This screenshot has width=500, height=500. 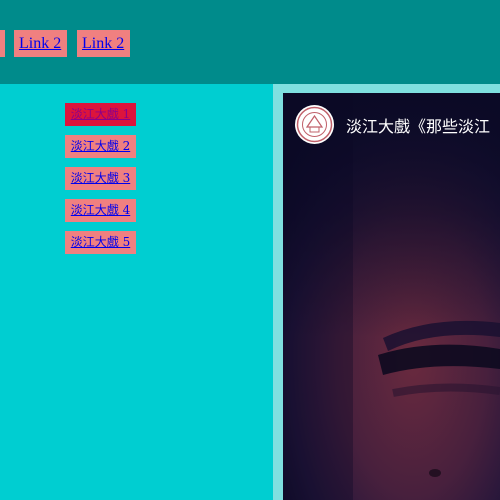 I want to click on video-header: 淡江大戲《那些淡江, so click(x=391, y=123).